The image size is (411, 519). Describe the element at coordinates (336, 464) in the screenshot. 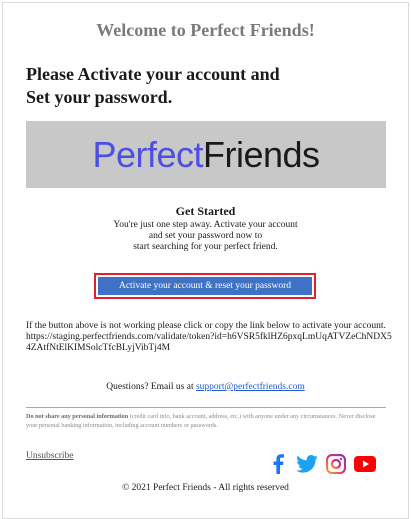

I see `instagram-icon` at that location.